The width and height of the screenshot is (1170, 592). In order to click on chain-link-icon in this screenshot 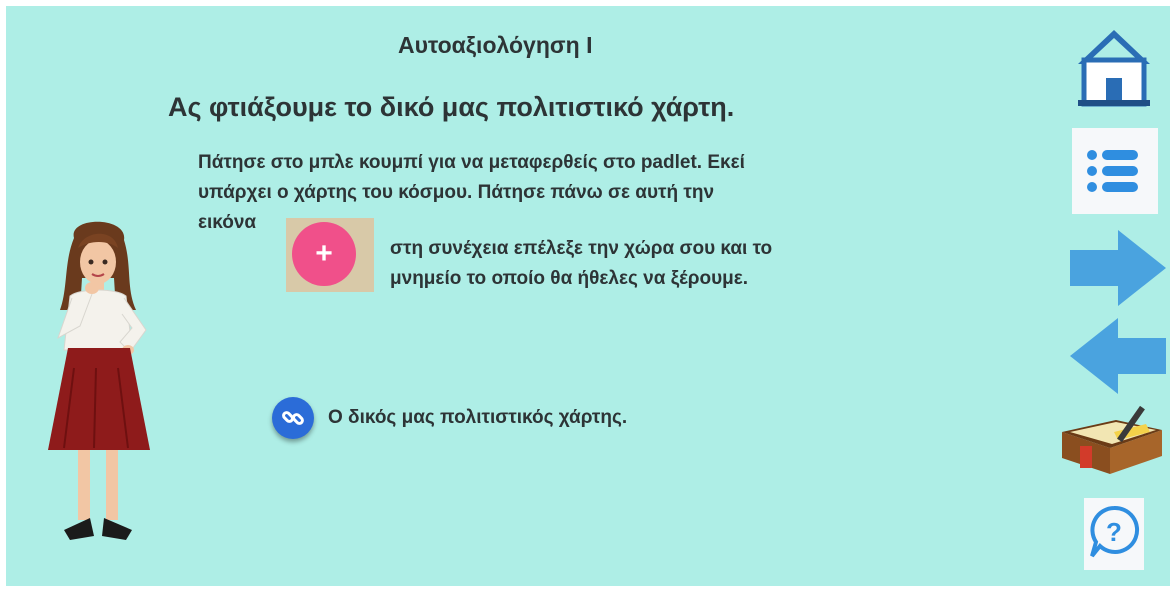, I will do `click(293, 418)`.